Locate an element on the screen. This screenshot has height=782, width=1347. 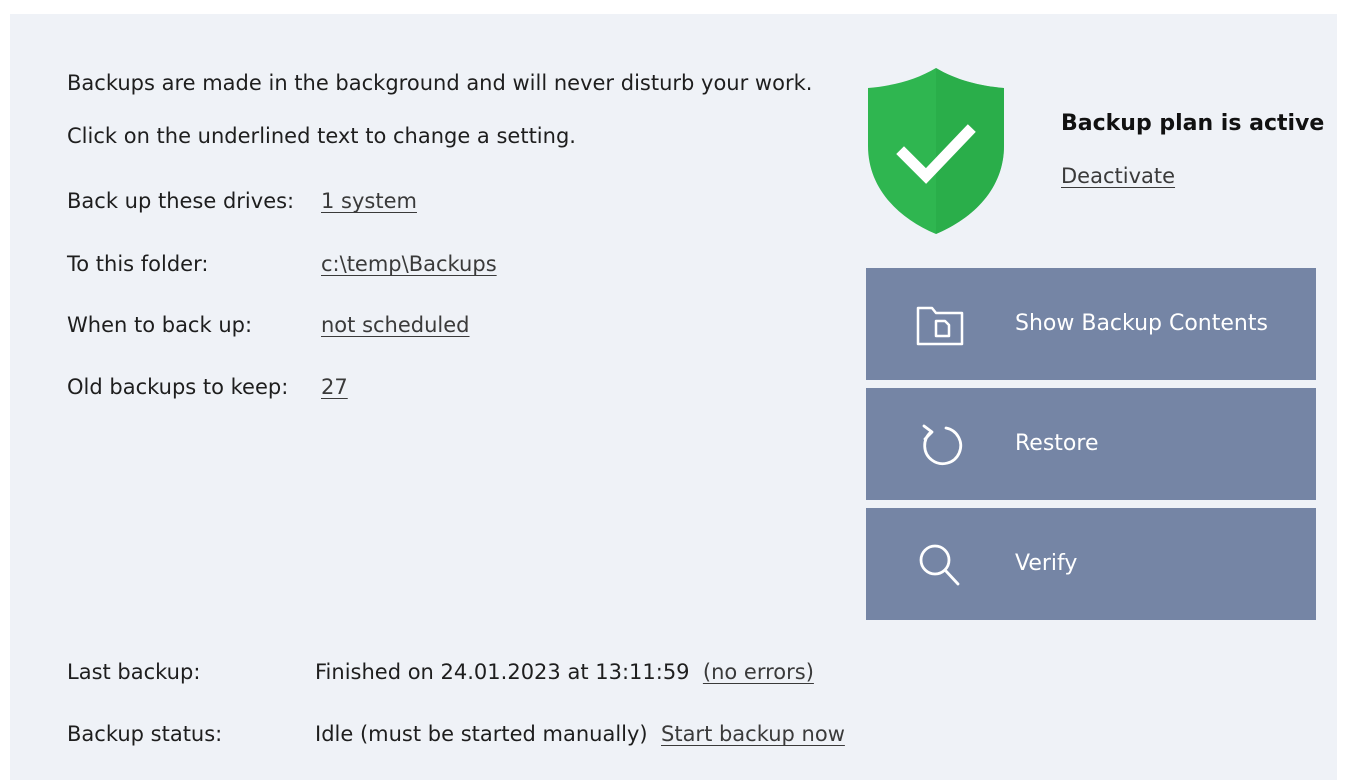
show-backup-contents-label: Show Backup Contents is located at coordinates (1141, 323).